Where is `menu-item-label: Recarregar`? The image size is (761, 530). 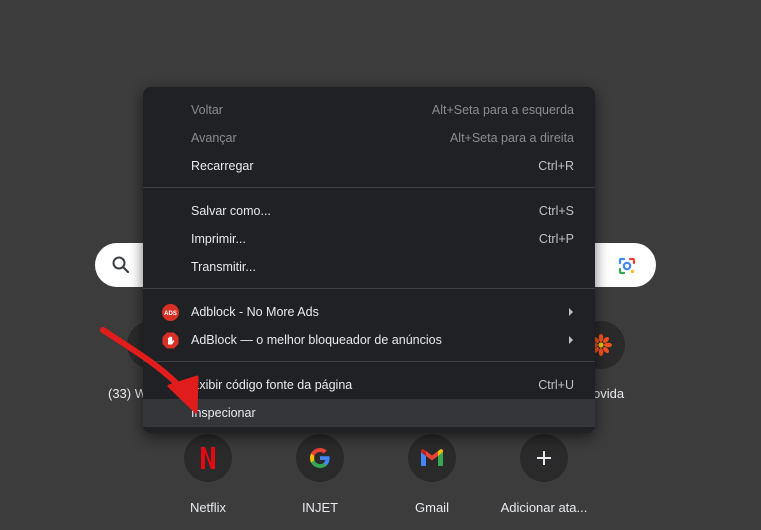
menu-item-label: Recarregar is located at coordinates (222, 166).